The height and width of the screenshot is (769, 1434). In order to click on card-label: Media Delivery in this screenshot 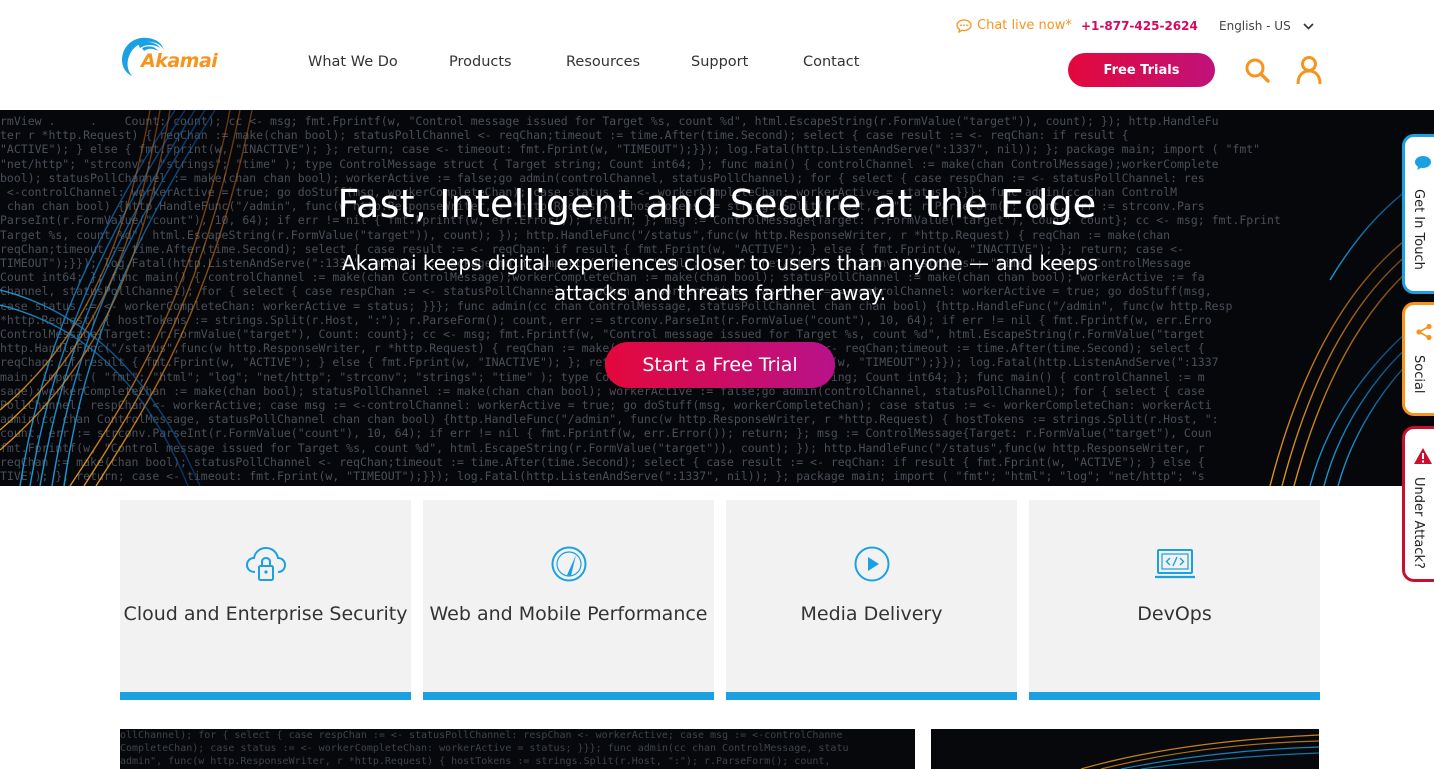, I will do `click(871, 614)`.